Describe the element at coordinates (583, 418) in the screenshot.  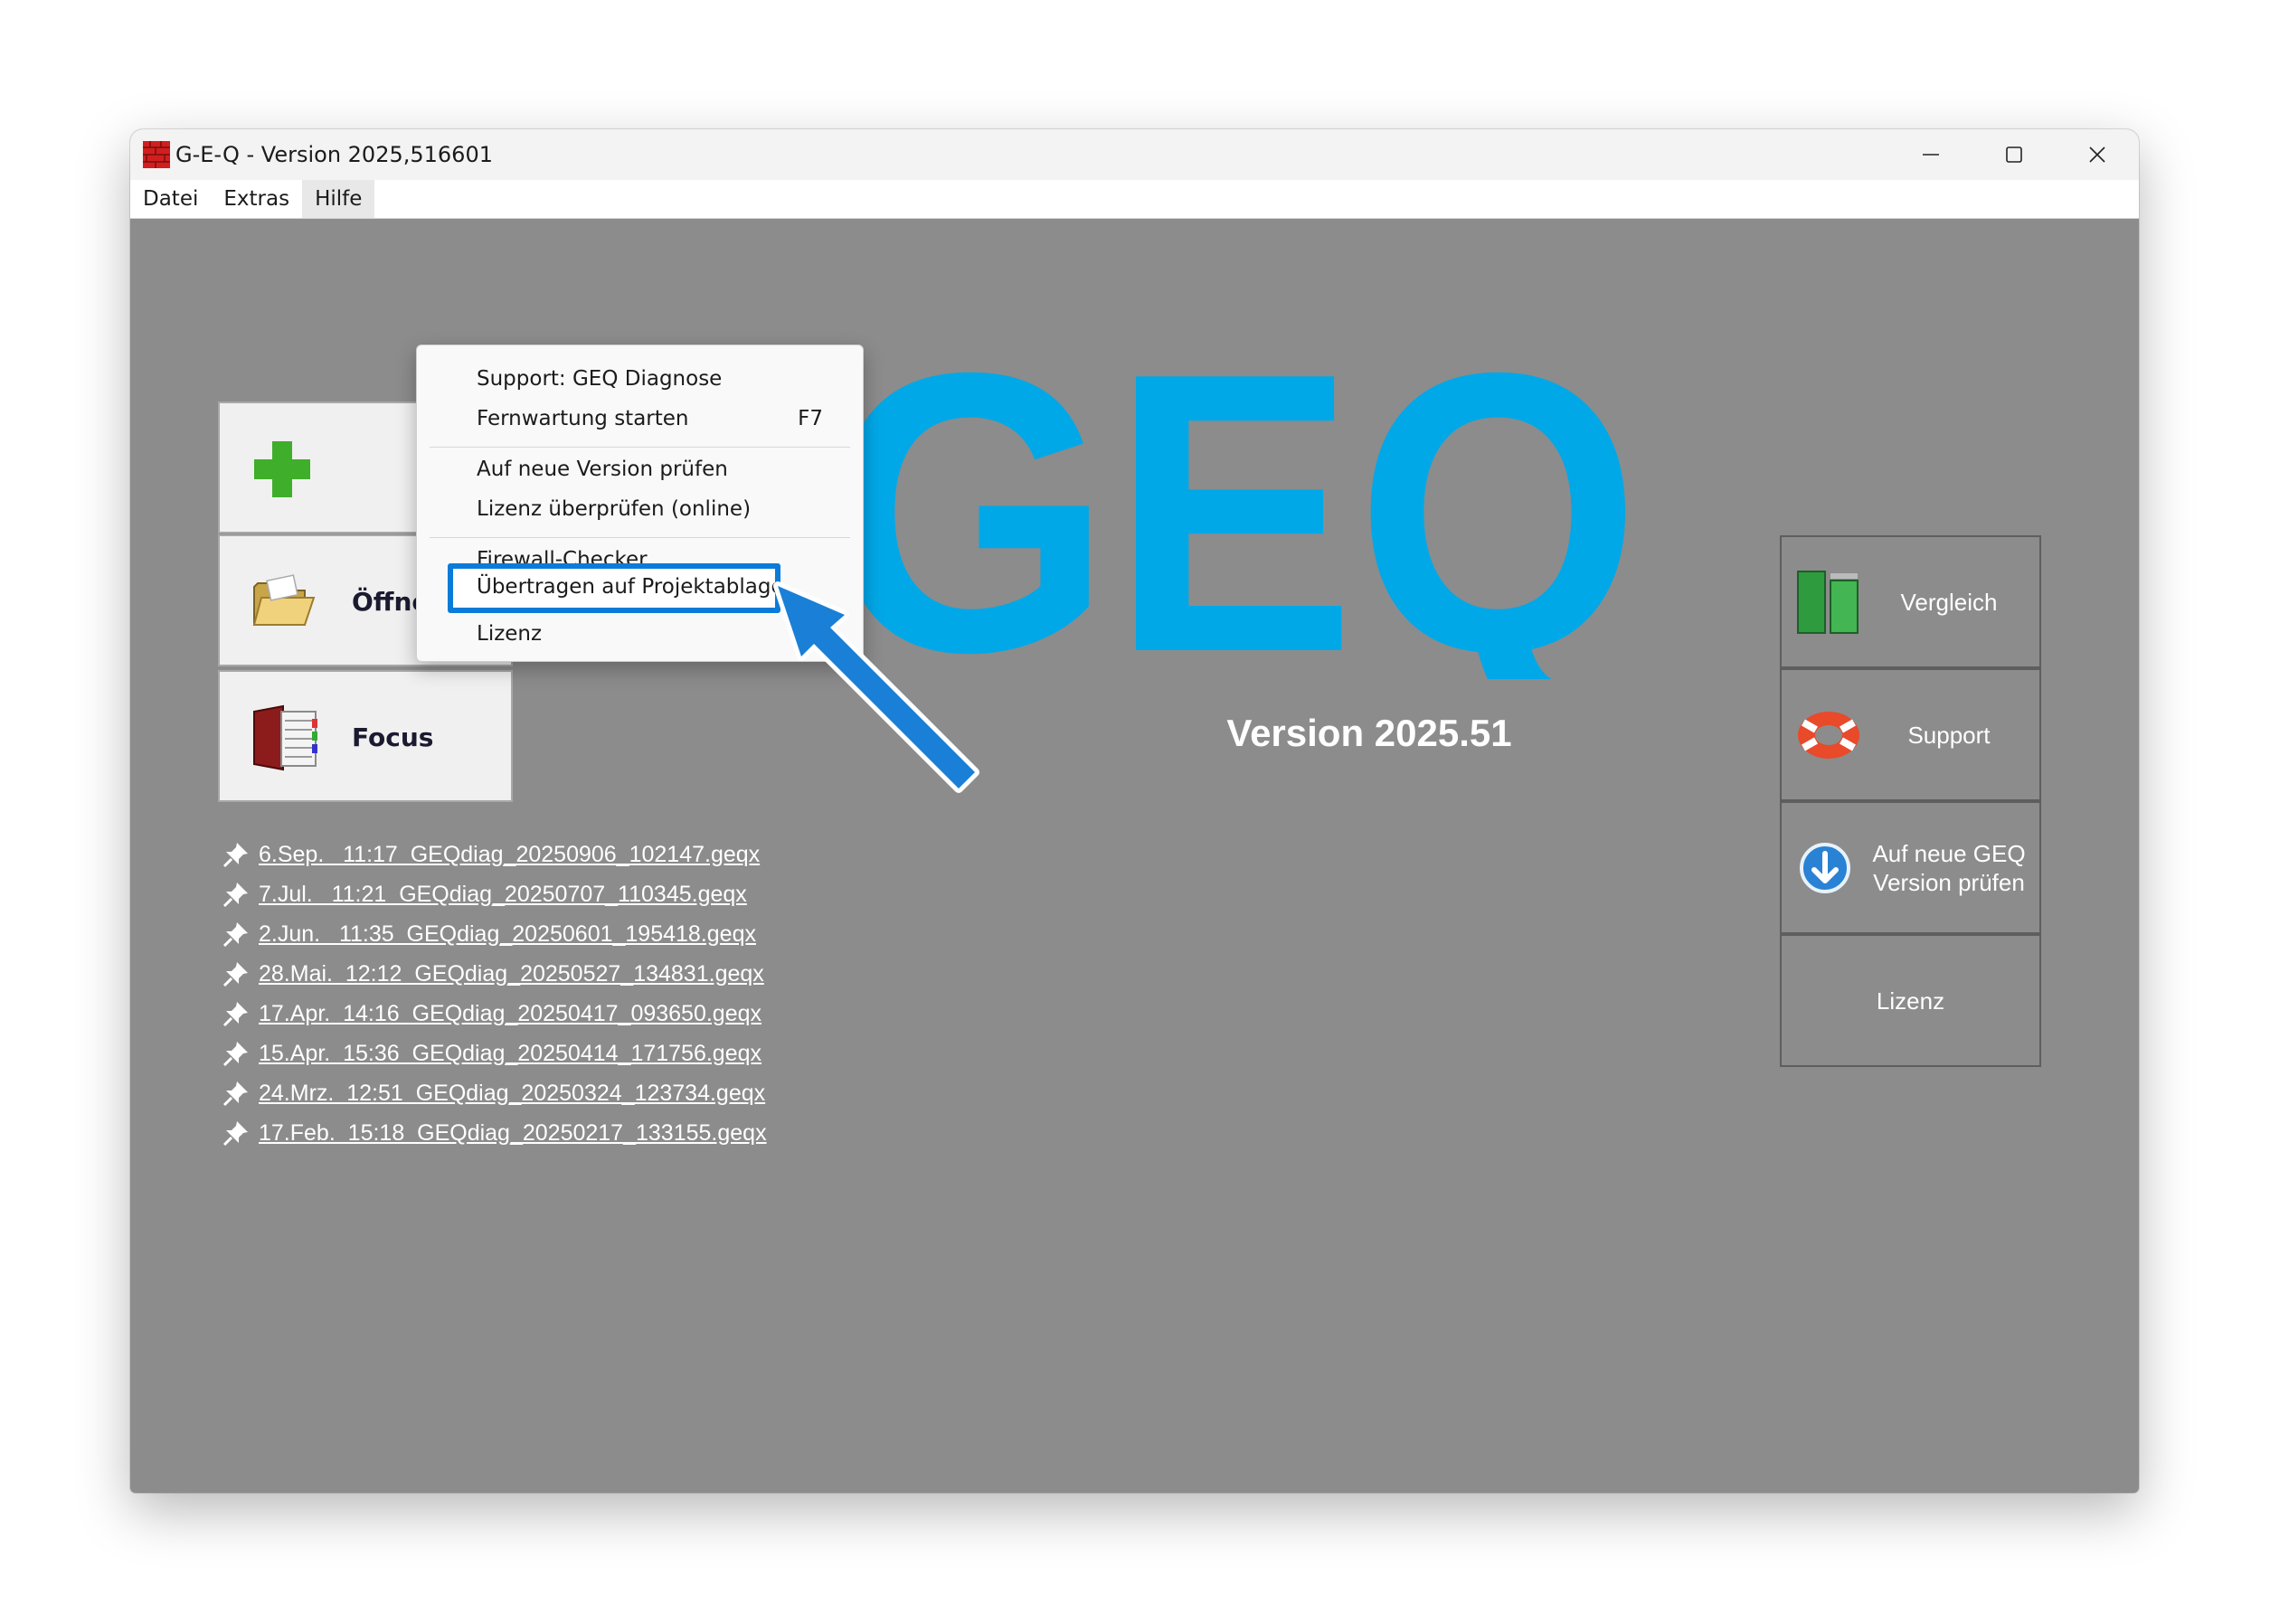
I see `menu-item-remote-maintenance: Fernwartung starten` at that location.